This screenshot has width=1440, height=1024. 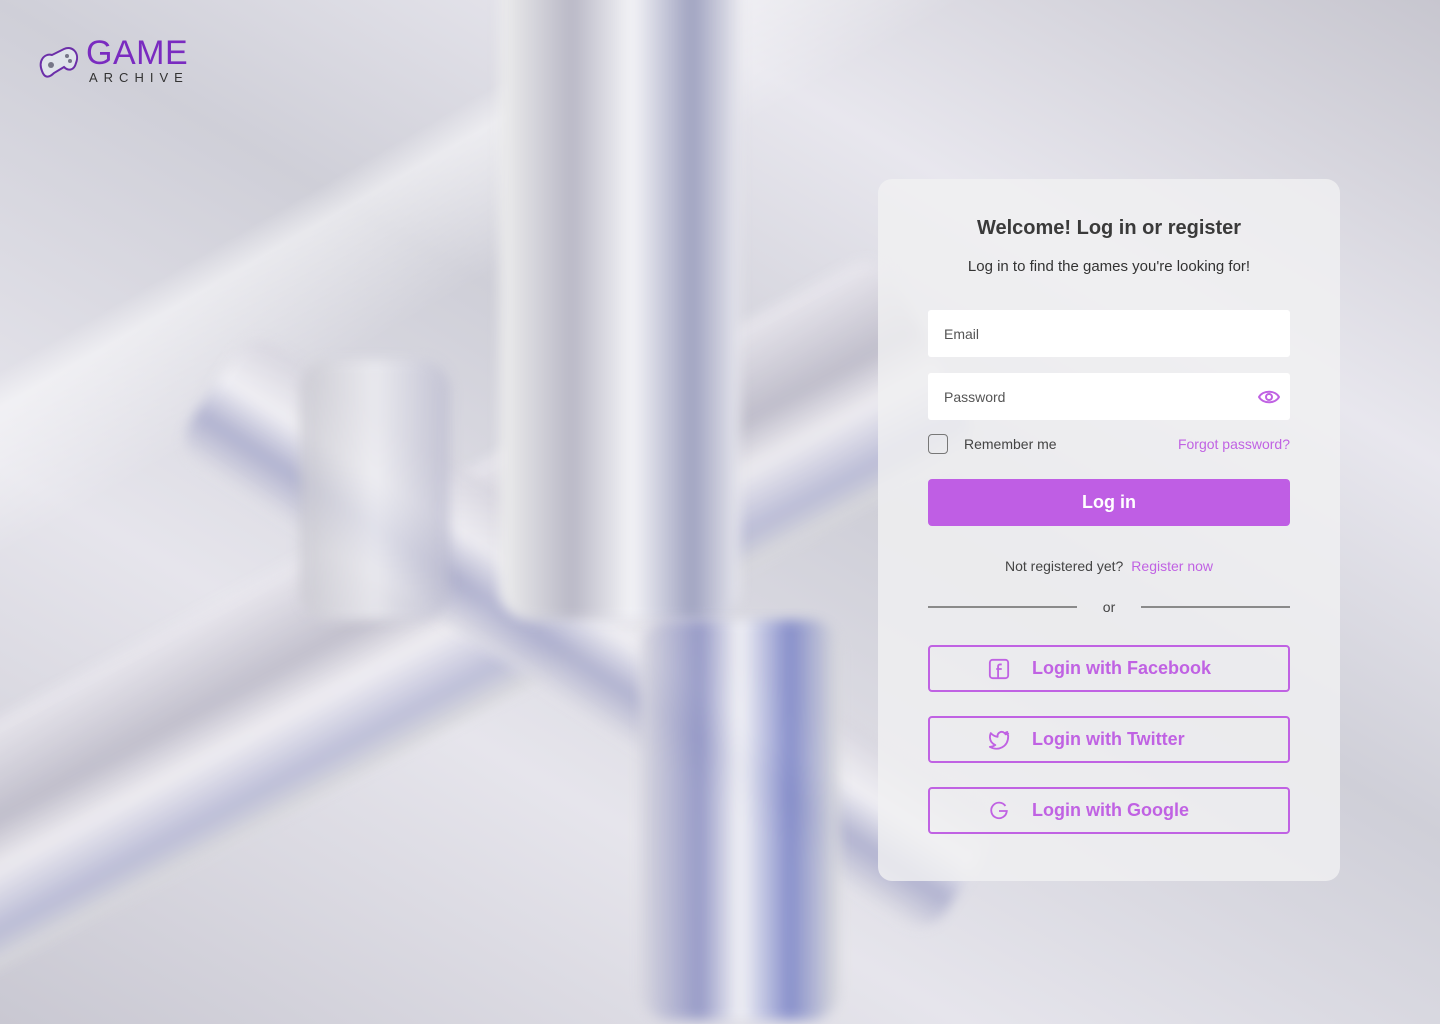 What do you see at coordinates (999, 740) in the screenshot?
I see `twitter-icon` at bounding box center [999, 740].